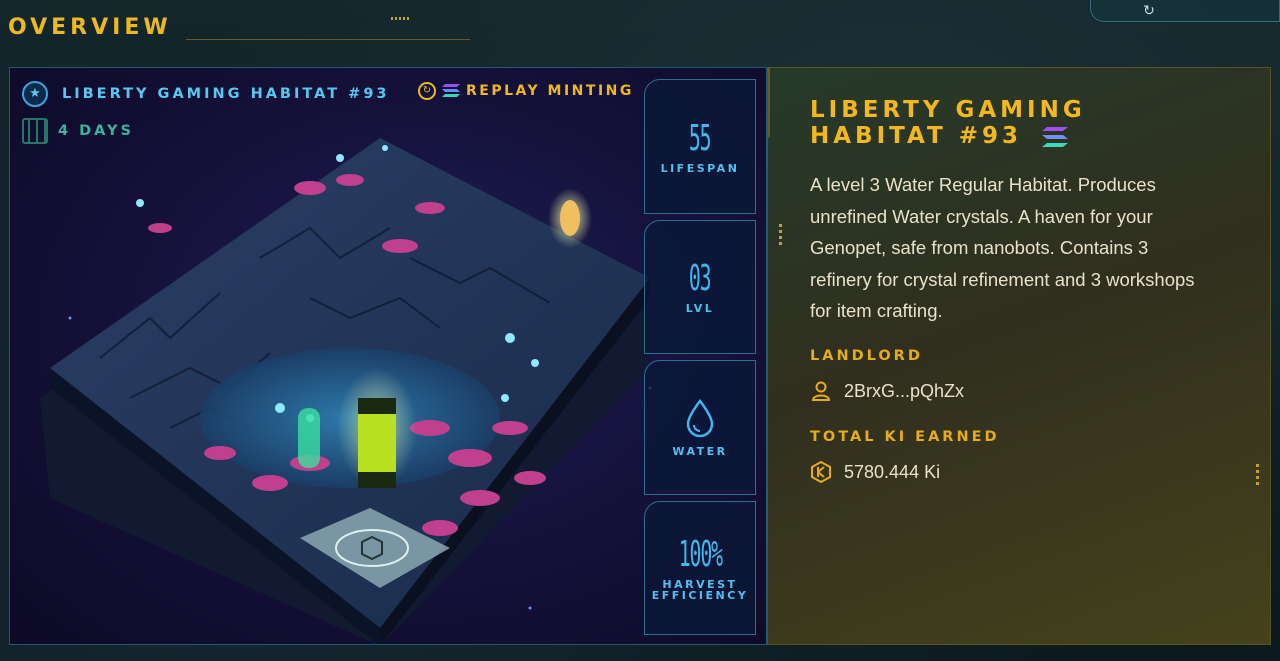  Describe the element at coordinates (700, 279) in the screenshot. I see `stat-value: 03` at that location.